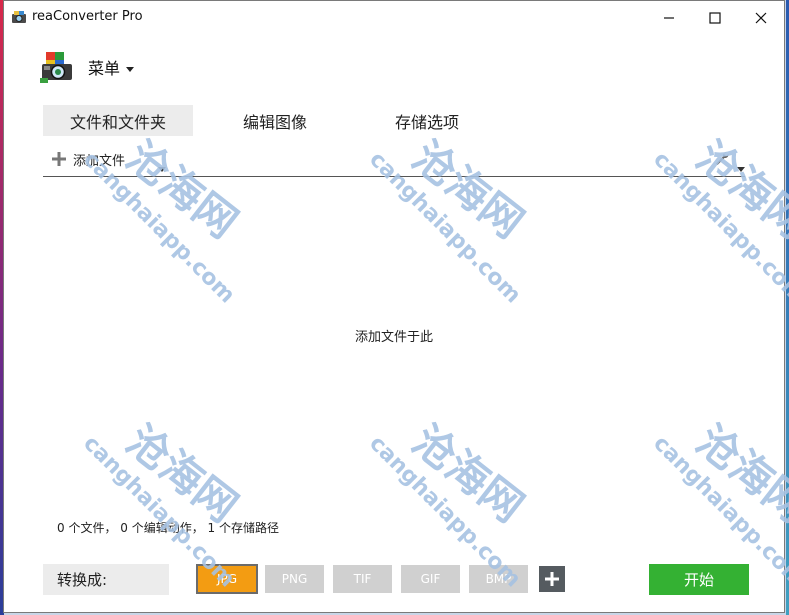 The width and height of the screenshot is (789, 615). Describe the element at coordinates (393, 337) in the screenshot. I see `drop-hint: 添加文件于此` at that location.